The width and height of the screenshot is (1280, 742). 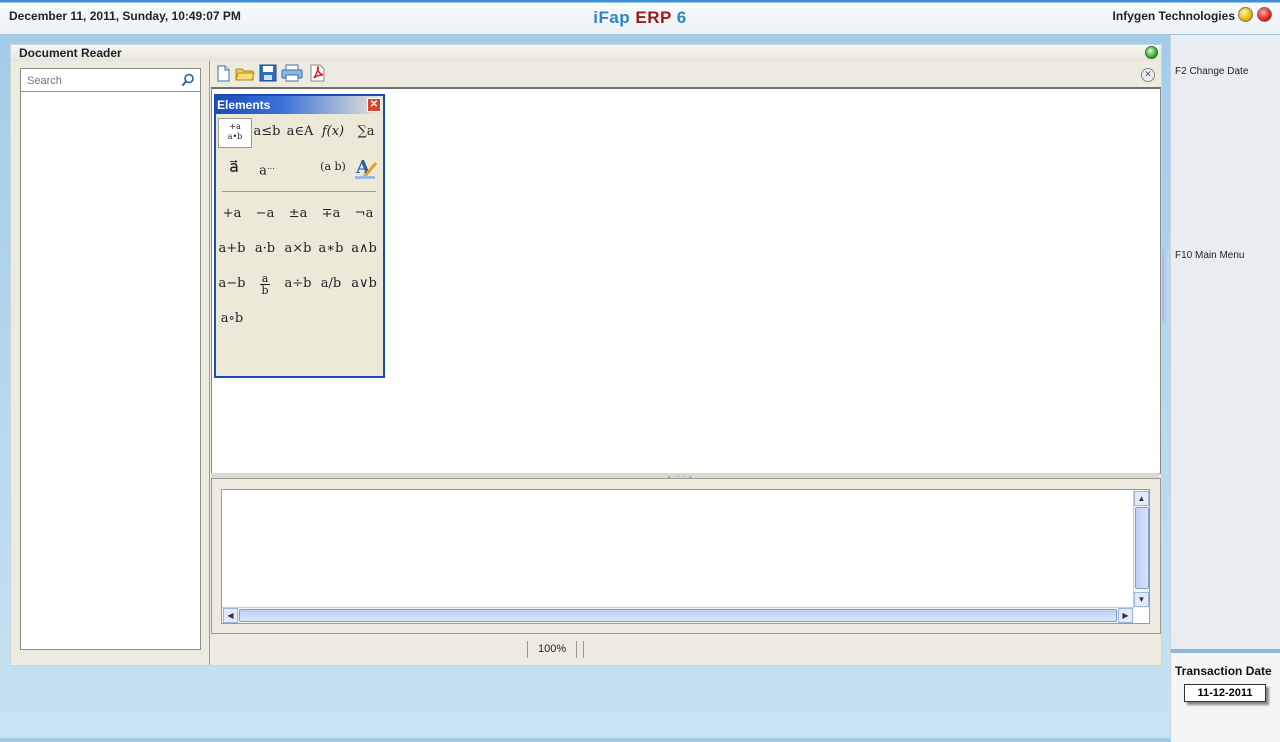 What do you see at coordinates (1211, 71) in the screenshot?
I see `f2-change-date-shortcut: F2 Change Date` at bounding box center [1211, 71].